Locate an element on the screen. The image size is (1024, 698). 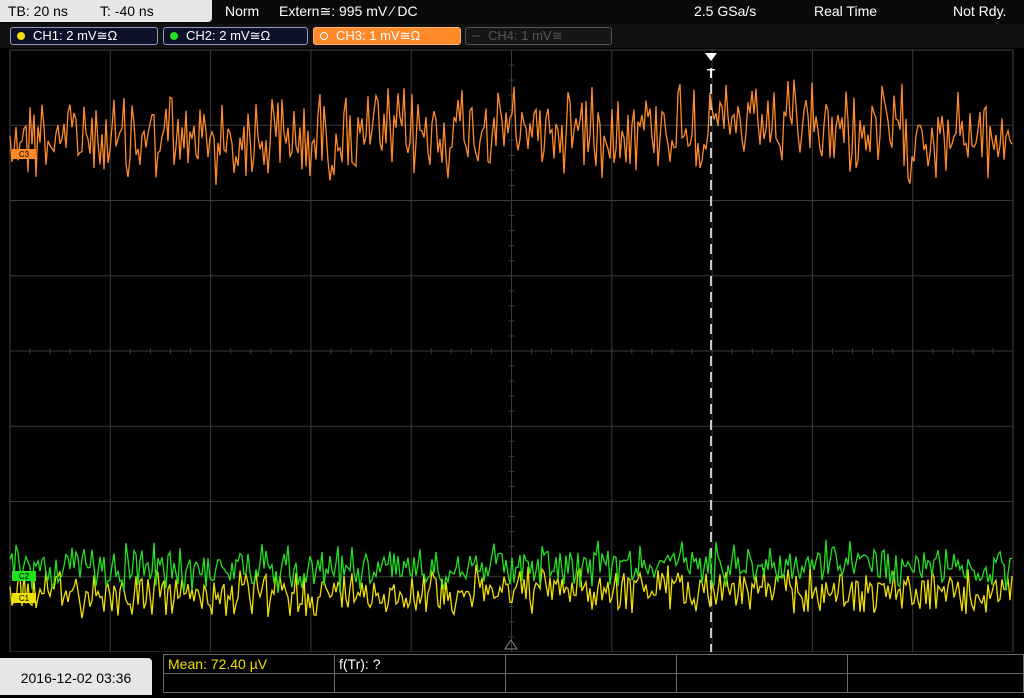
channel-3-marker-label: C3 is located at coordinates (24, 154).